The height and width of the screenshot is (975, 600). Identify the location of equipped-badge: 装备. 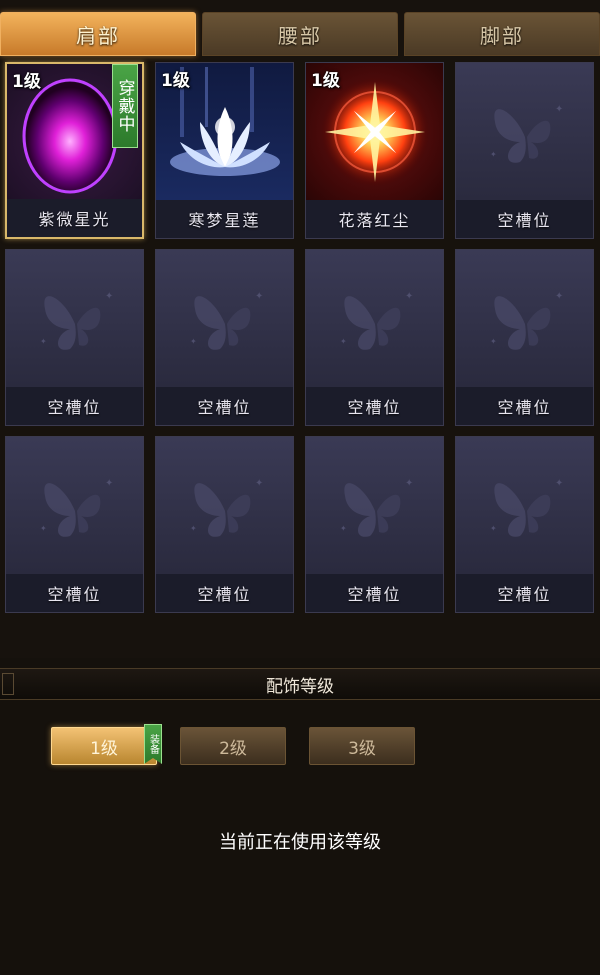
(153, 744).